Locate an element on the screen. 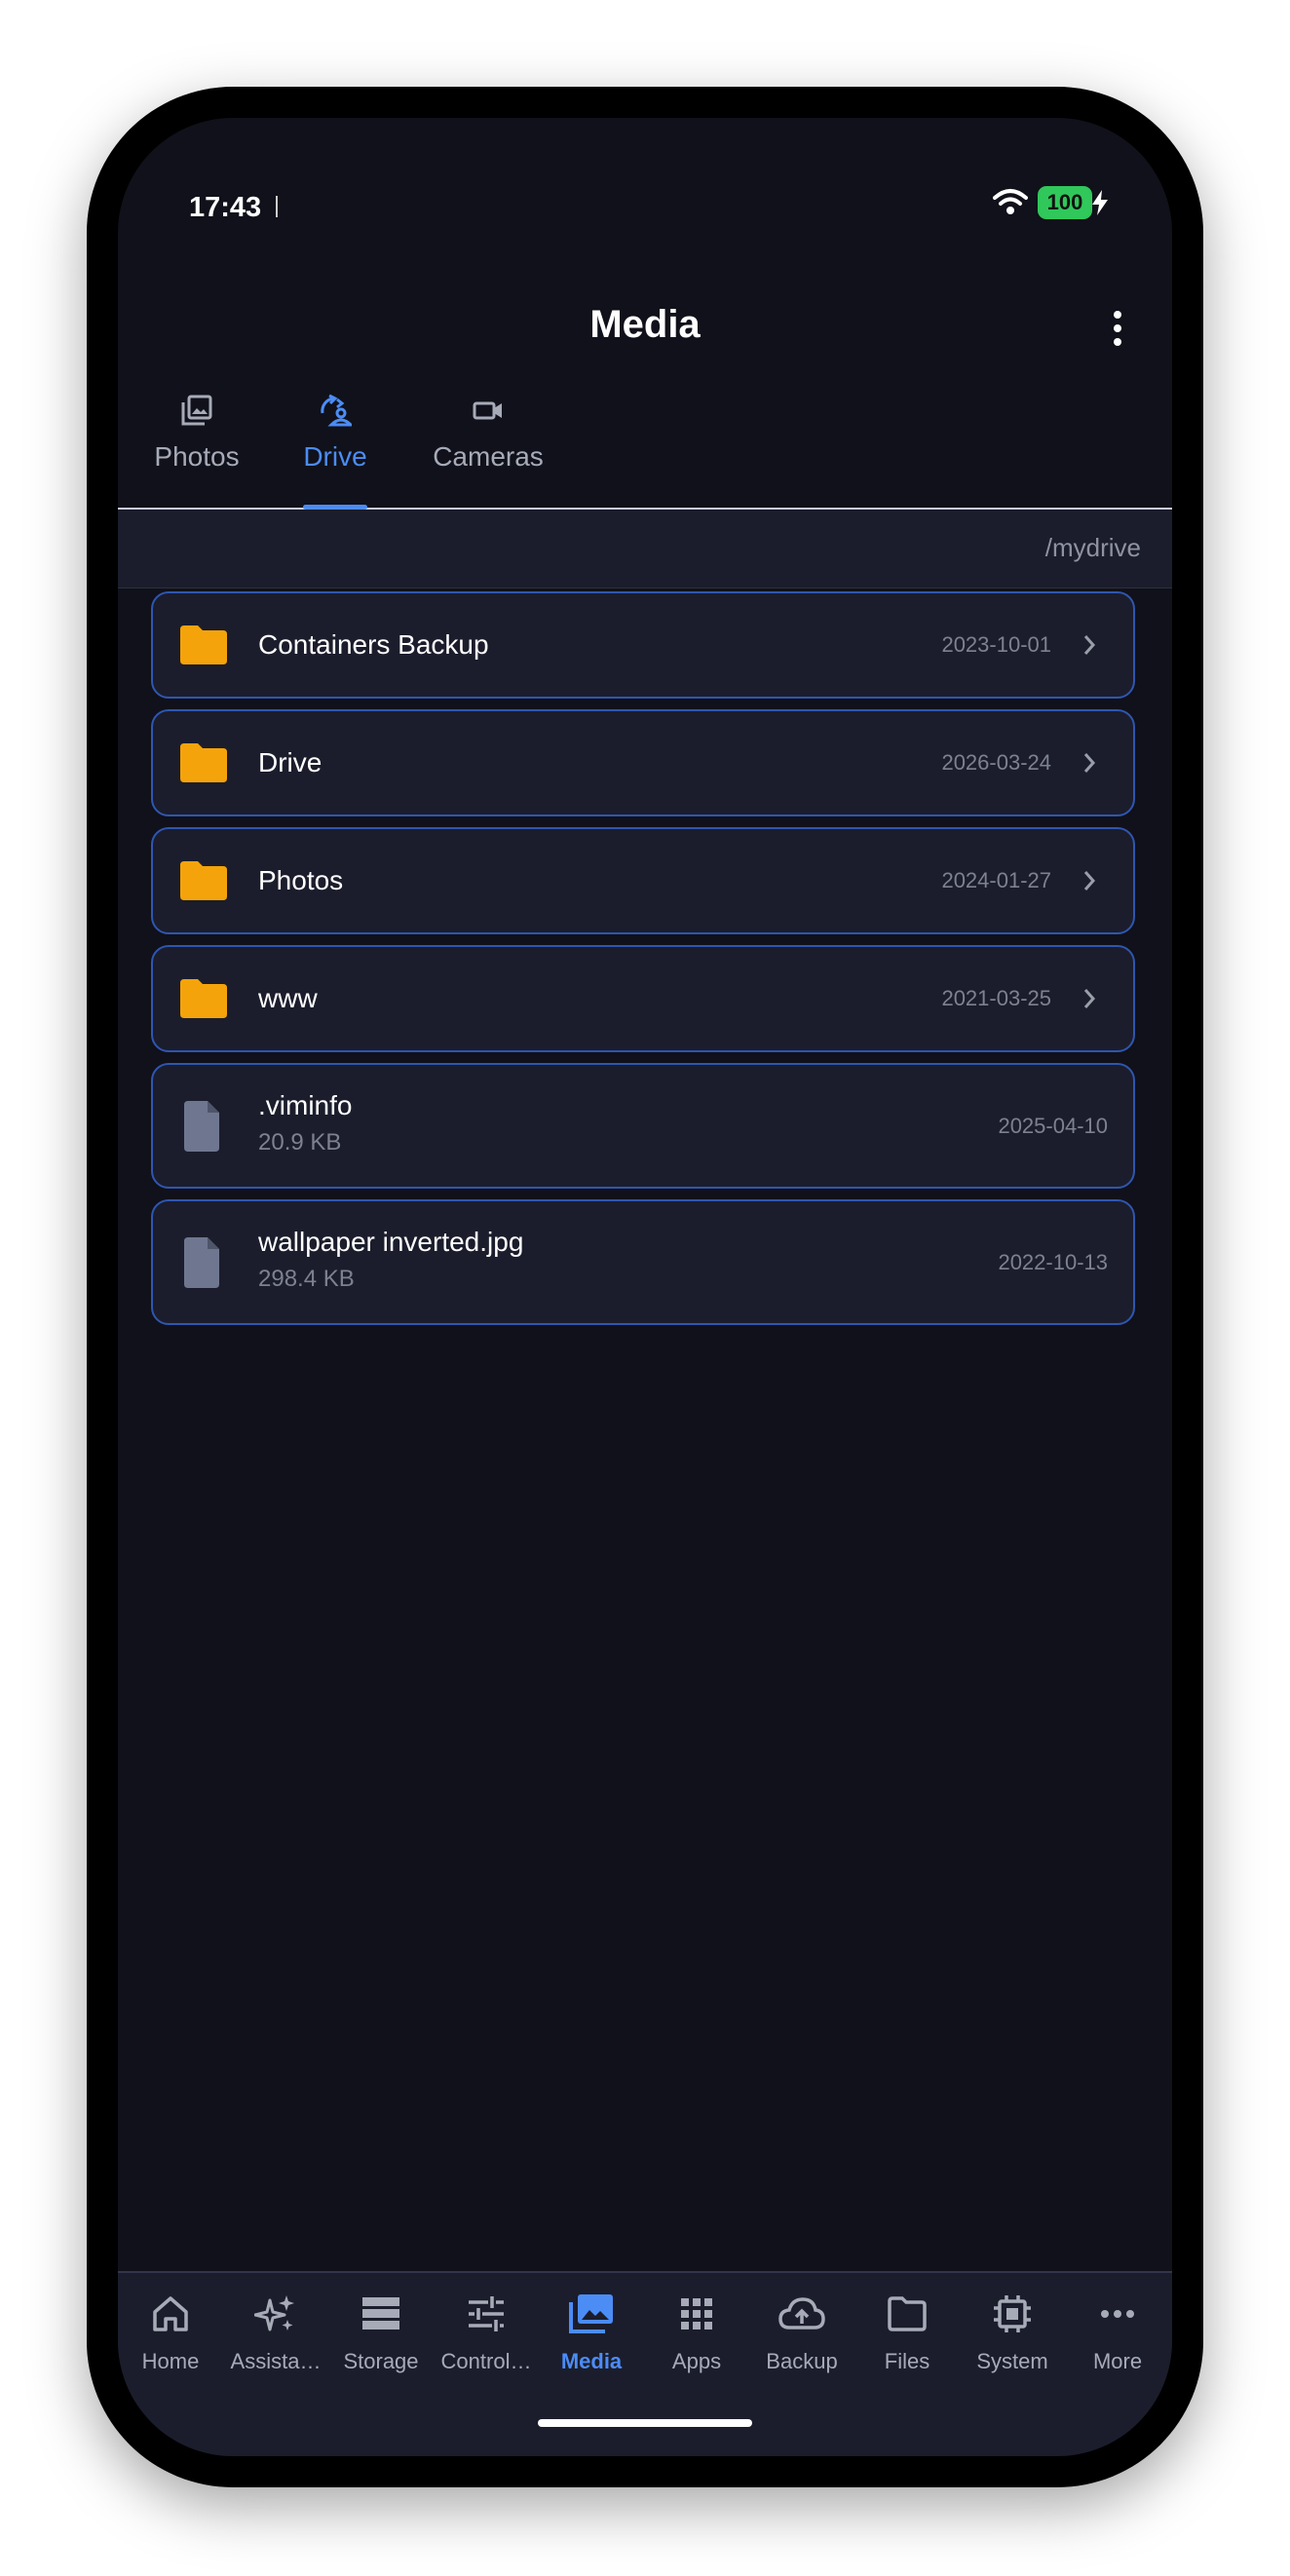 The height and width of the screenshot is (2576, 1290). item-date: 2026-03-24 is located at coordinates (996, 762).